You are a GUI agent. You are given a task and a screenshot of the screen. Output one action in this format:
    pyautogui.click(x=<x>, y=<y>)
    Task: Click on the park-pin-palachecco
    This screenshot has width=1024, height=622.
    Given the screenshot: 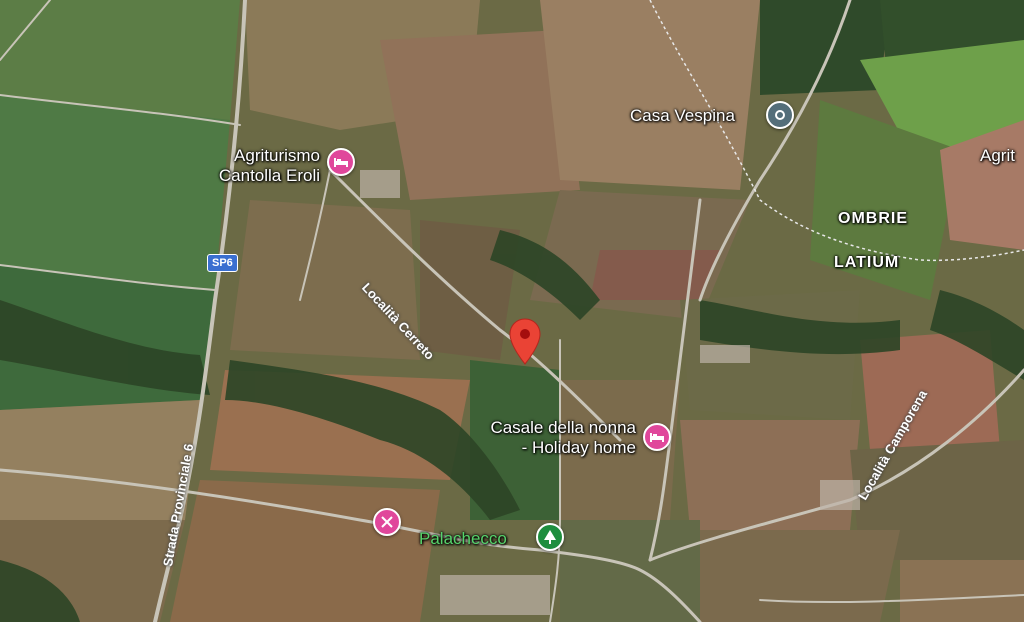 What is the action you would take?
    pyautogui.click(x=550, y=537)
    